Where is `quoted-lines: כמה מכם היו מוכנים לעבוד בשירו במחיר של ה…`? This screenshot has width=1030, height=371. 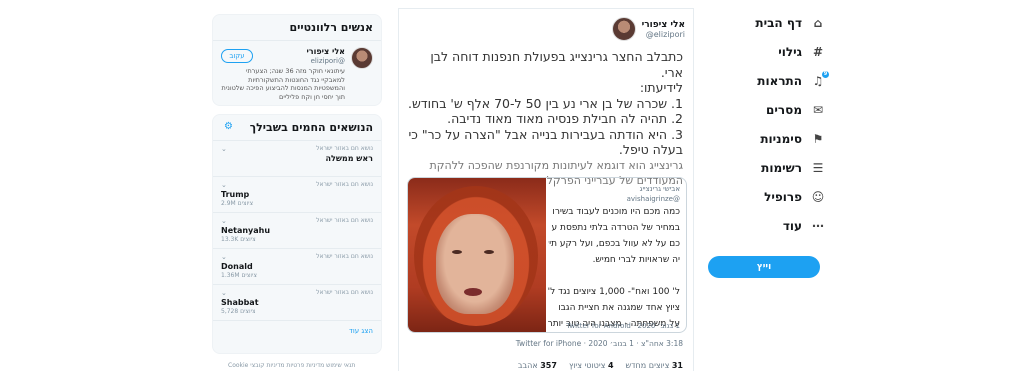
quoted-lines: כמה מכם היו מוכנים לעבוד בשירו במחיר של ה… is located at coordinates (614, 268).